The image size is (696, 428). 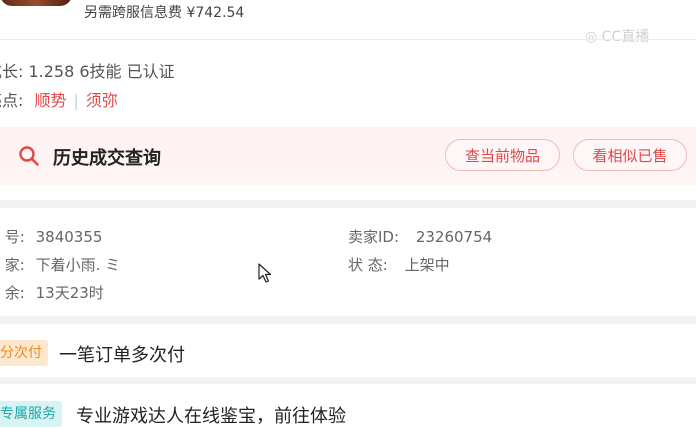 What do you see at coordinates (211, 415) in the screenshot?
I see `exclusive-service-text: 专业游戏达人在线鉴宝，前往体验` at bounding box center [211, 415].